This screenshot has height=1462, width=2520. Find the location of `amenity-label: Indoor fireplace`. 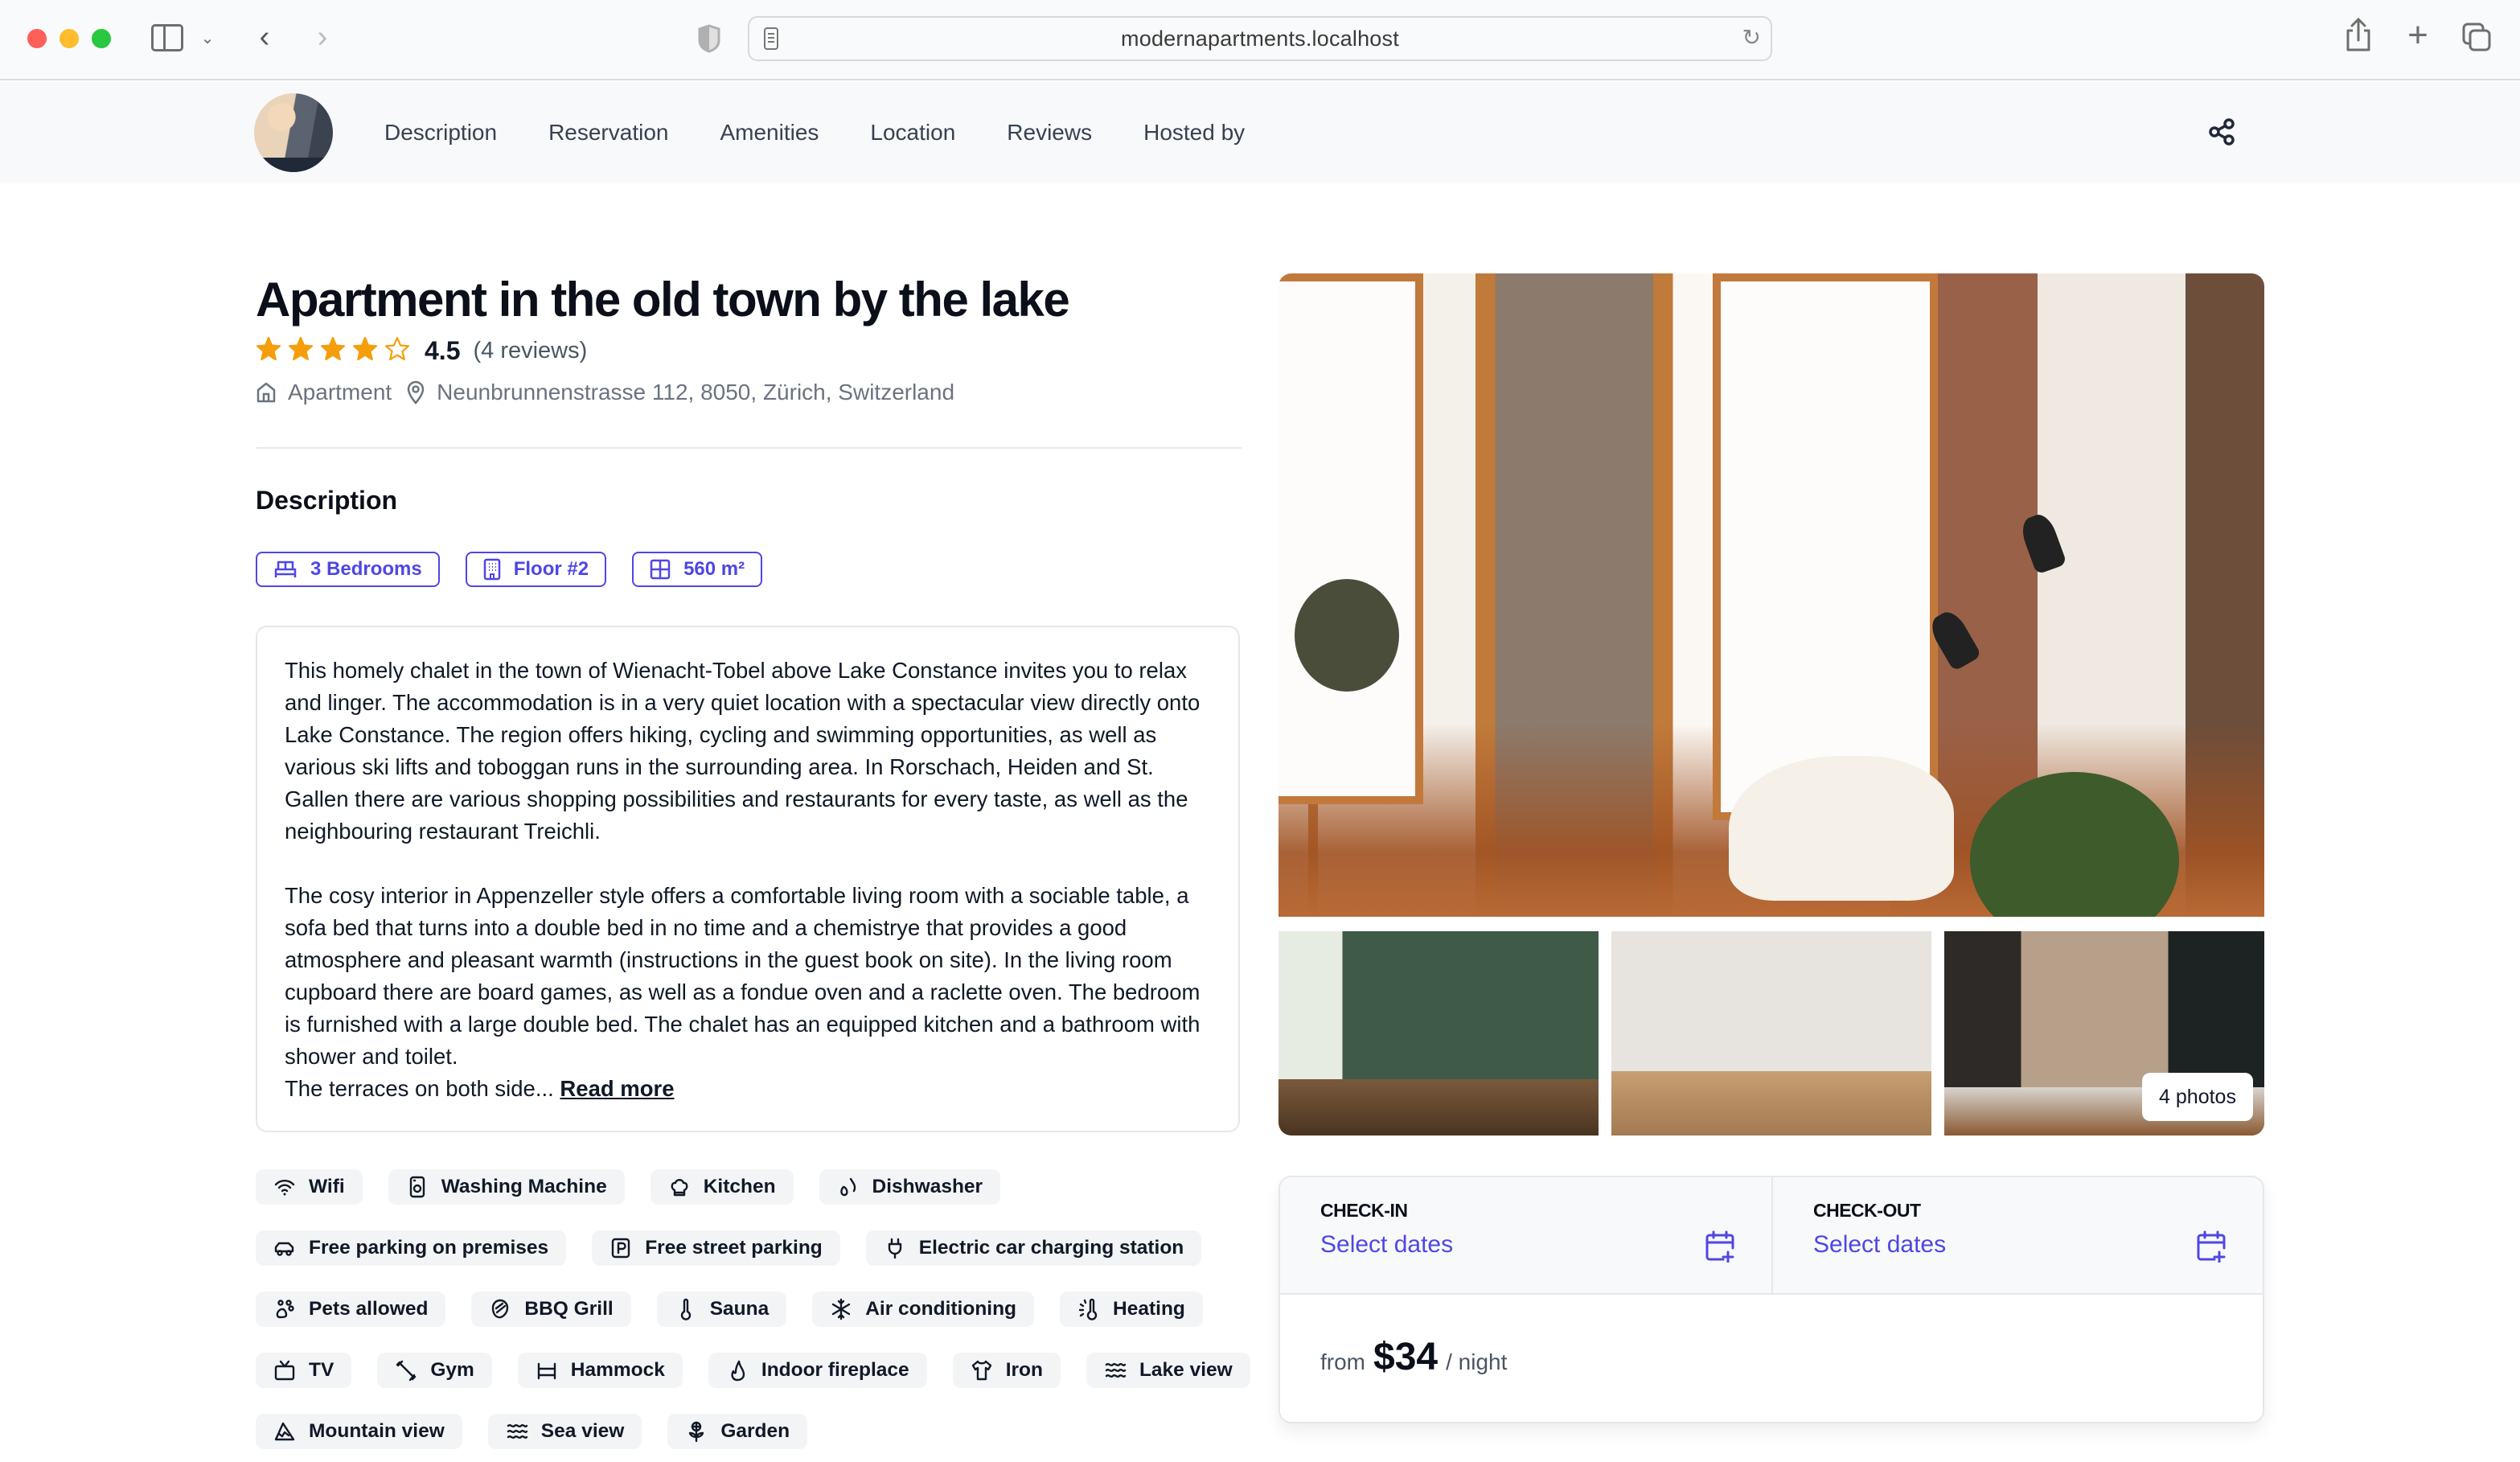

amenity-label: Indoor fireplace is located at coordinates (835, 1370).